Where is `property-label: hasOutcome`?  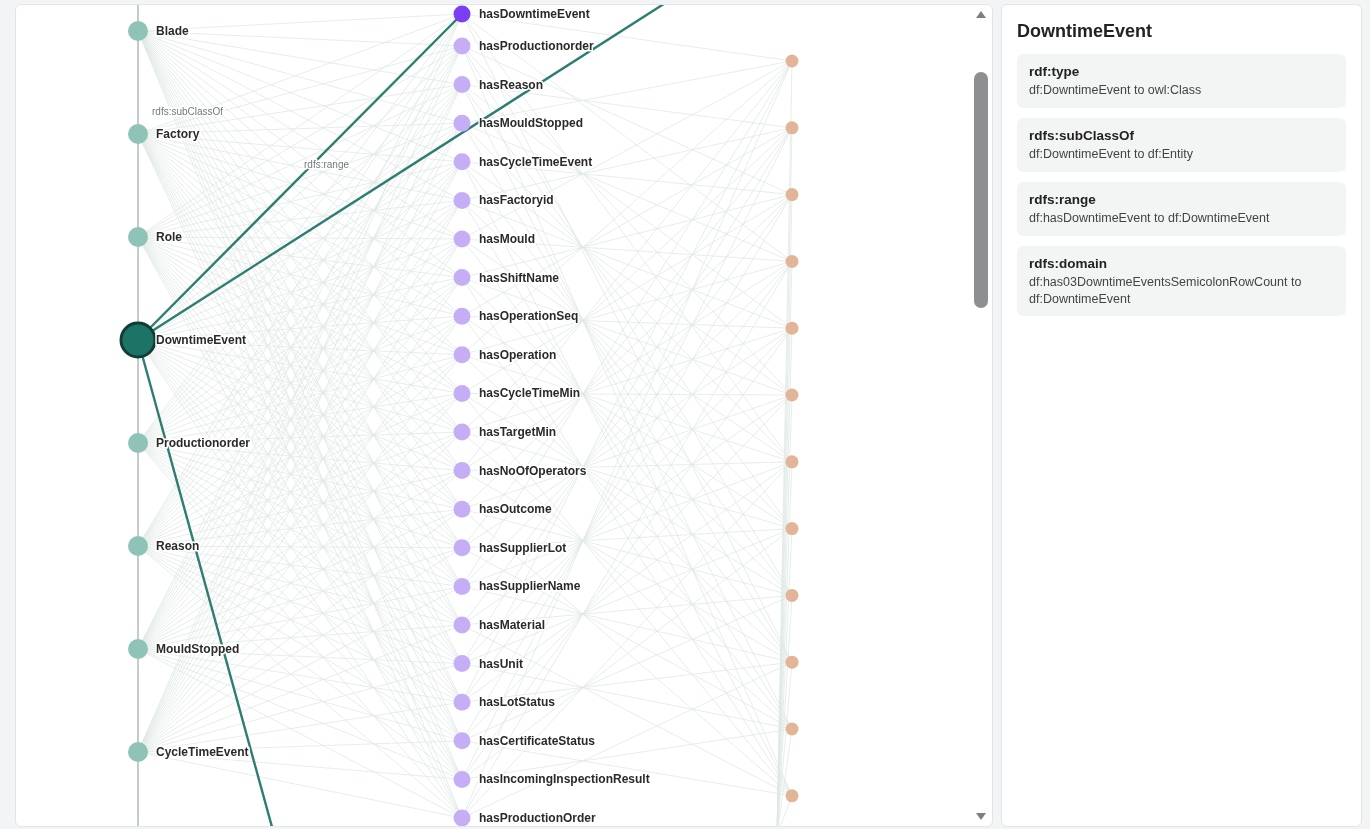
property-label: hasOutcome is located at coordinates (515, 509).